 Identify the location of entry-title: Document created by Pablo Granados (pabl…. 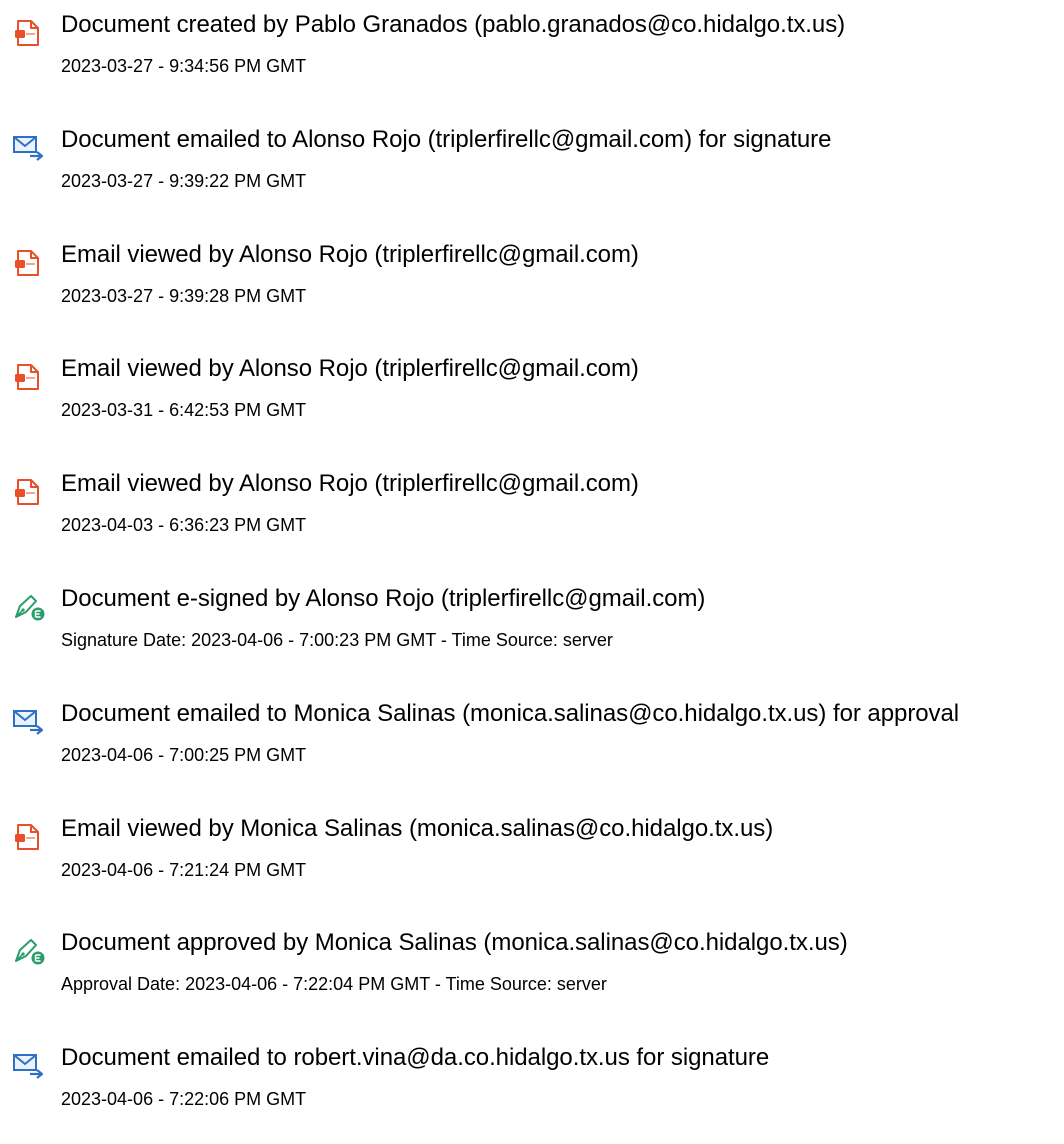
(453, 24).